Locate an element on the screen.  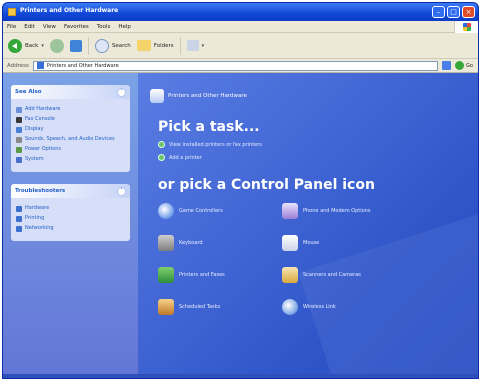
window-bottom-border is located at coordinates (240, 376).